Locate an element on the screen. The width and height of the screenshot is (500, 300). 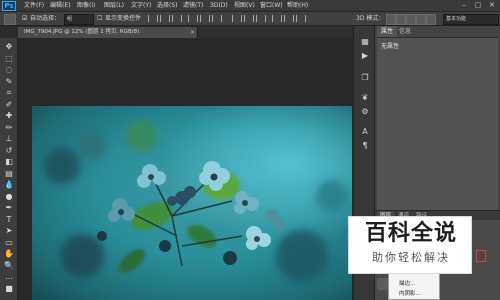
document-tab: IMG_7904.JPG @ 12% (图层 1 拷贝, RGB/8) × is located at coordinates (108, 32).